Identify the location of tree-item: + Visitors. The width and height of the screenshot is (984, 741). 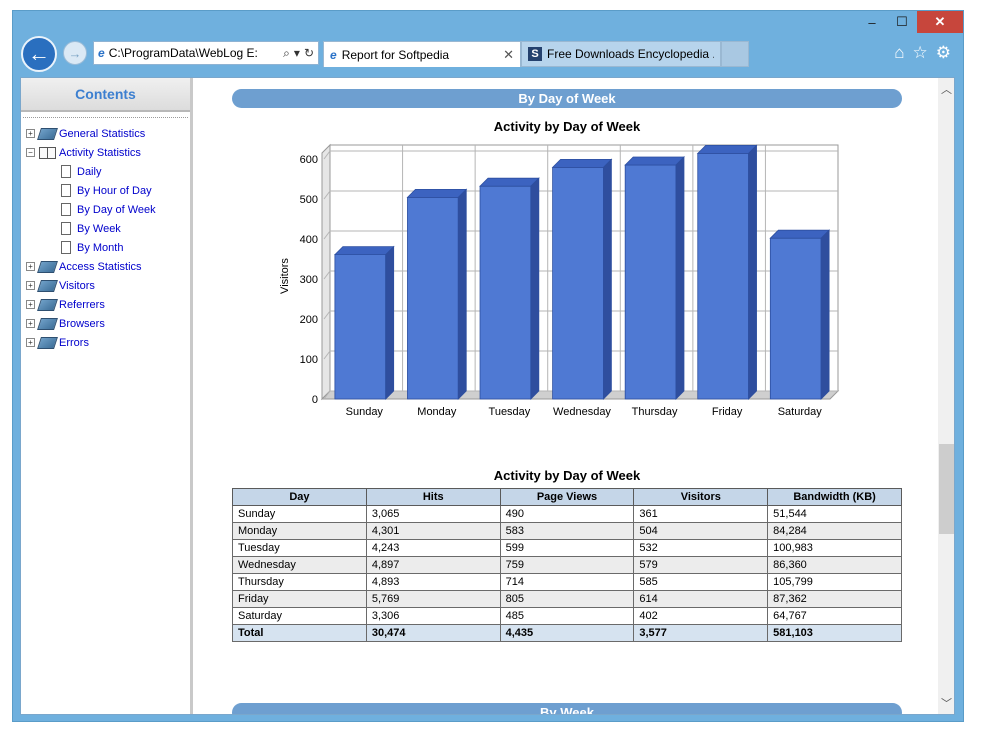
(105, 285).